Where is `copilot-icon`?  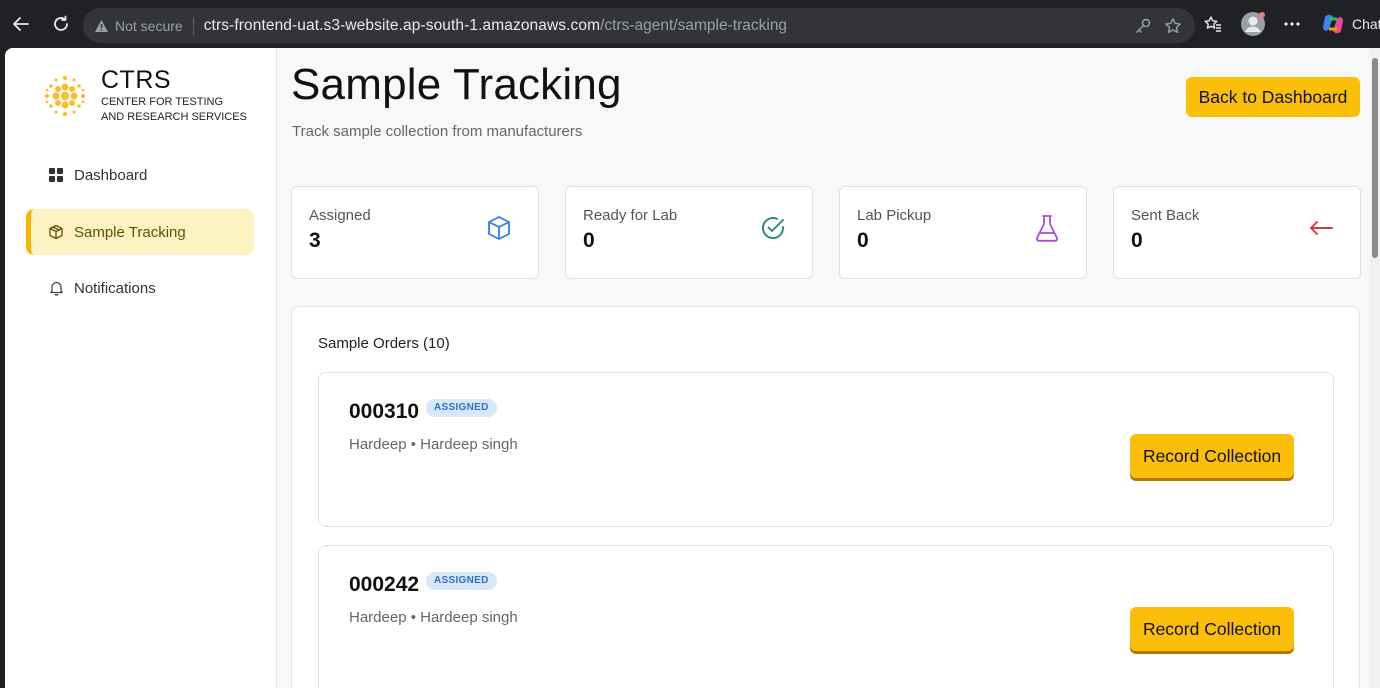
copilot-icon is located at coordinates (1333, 24).